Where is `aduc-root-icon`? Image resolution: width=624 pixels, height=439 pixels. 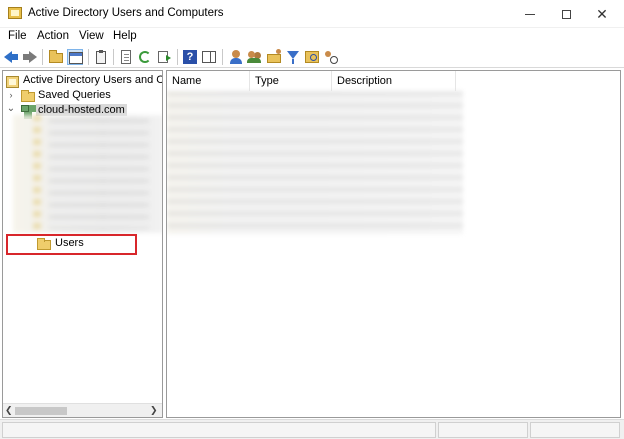
aduc-root-icon is located at coordinates (13, 81).